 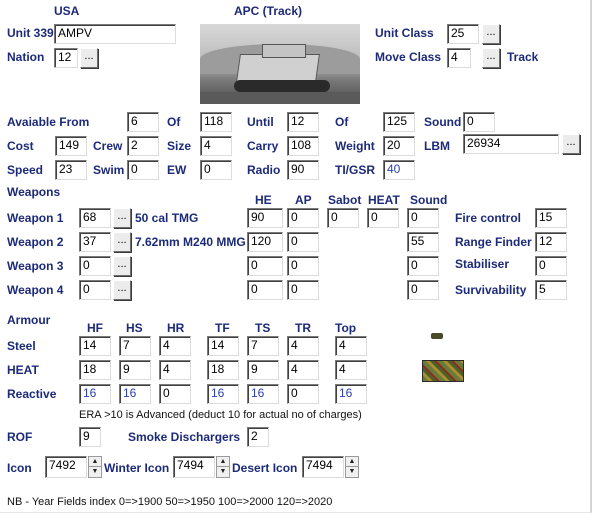 I want to click on heat-ts-field: 9, so click(x=263, y=370).